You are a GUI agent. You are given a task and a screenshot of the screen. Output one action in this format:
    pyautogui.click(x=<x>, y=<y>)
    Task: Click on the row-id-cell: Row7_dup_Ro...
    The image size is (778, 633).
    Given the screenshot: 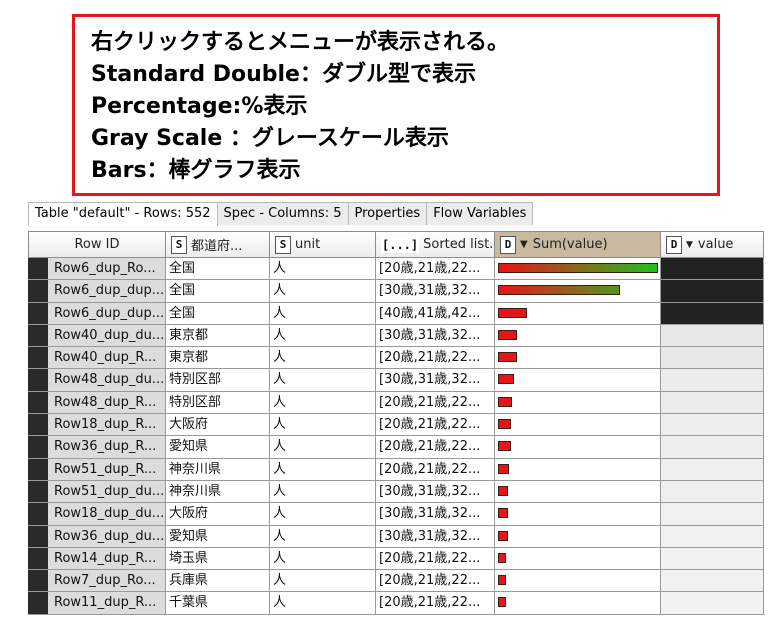 What is the action you would take?
    pyautogui.click(x=107, y=581)
    